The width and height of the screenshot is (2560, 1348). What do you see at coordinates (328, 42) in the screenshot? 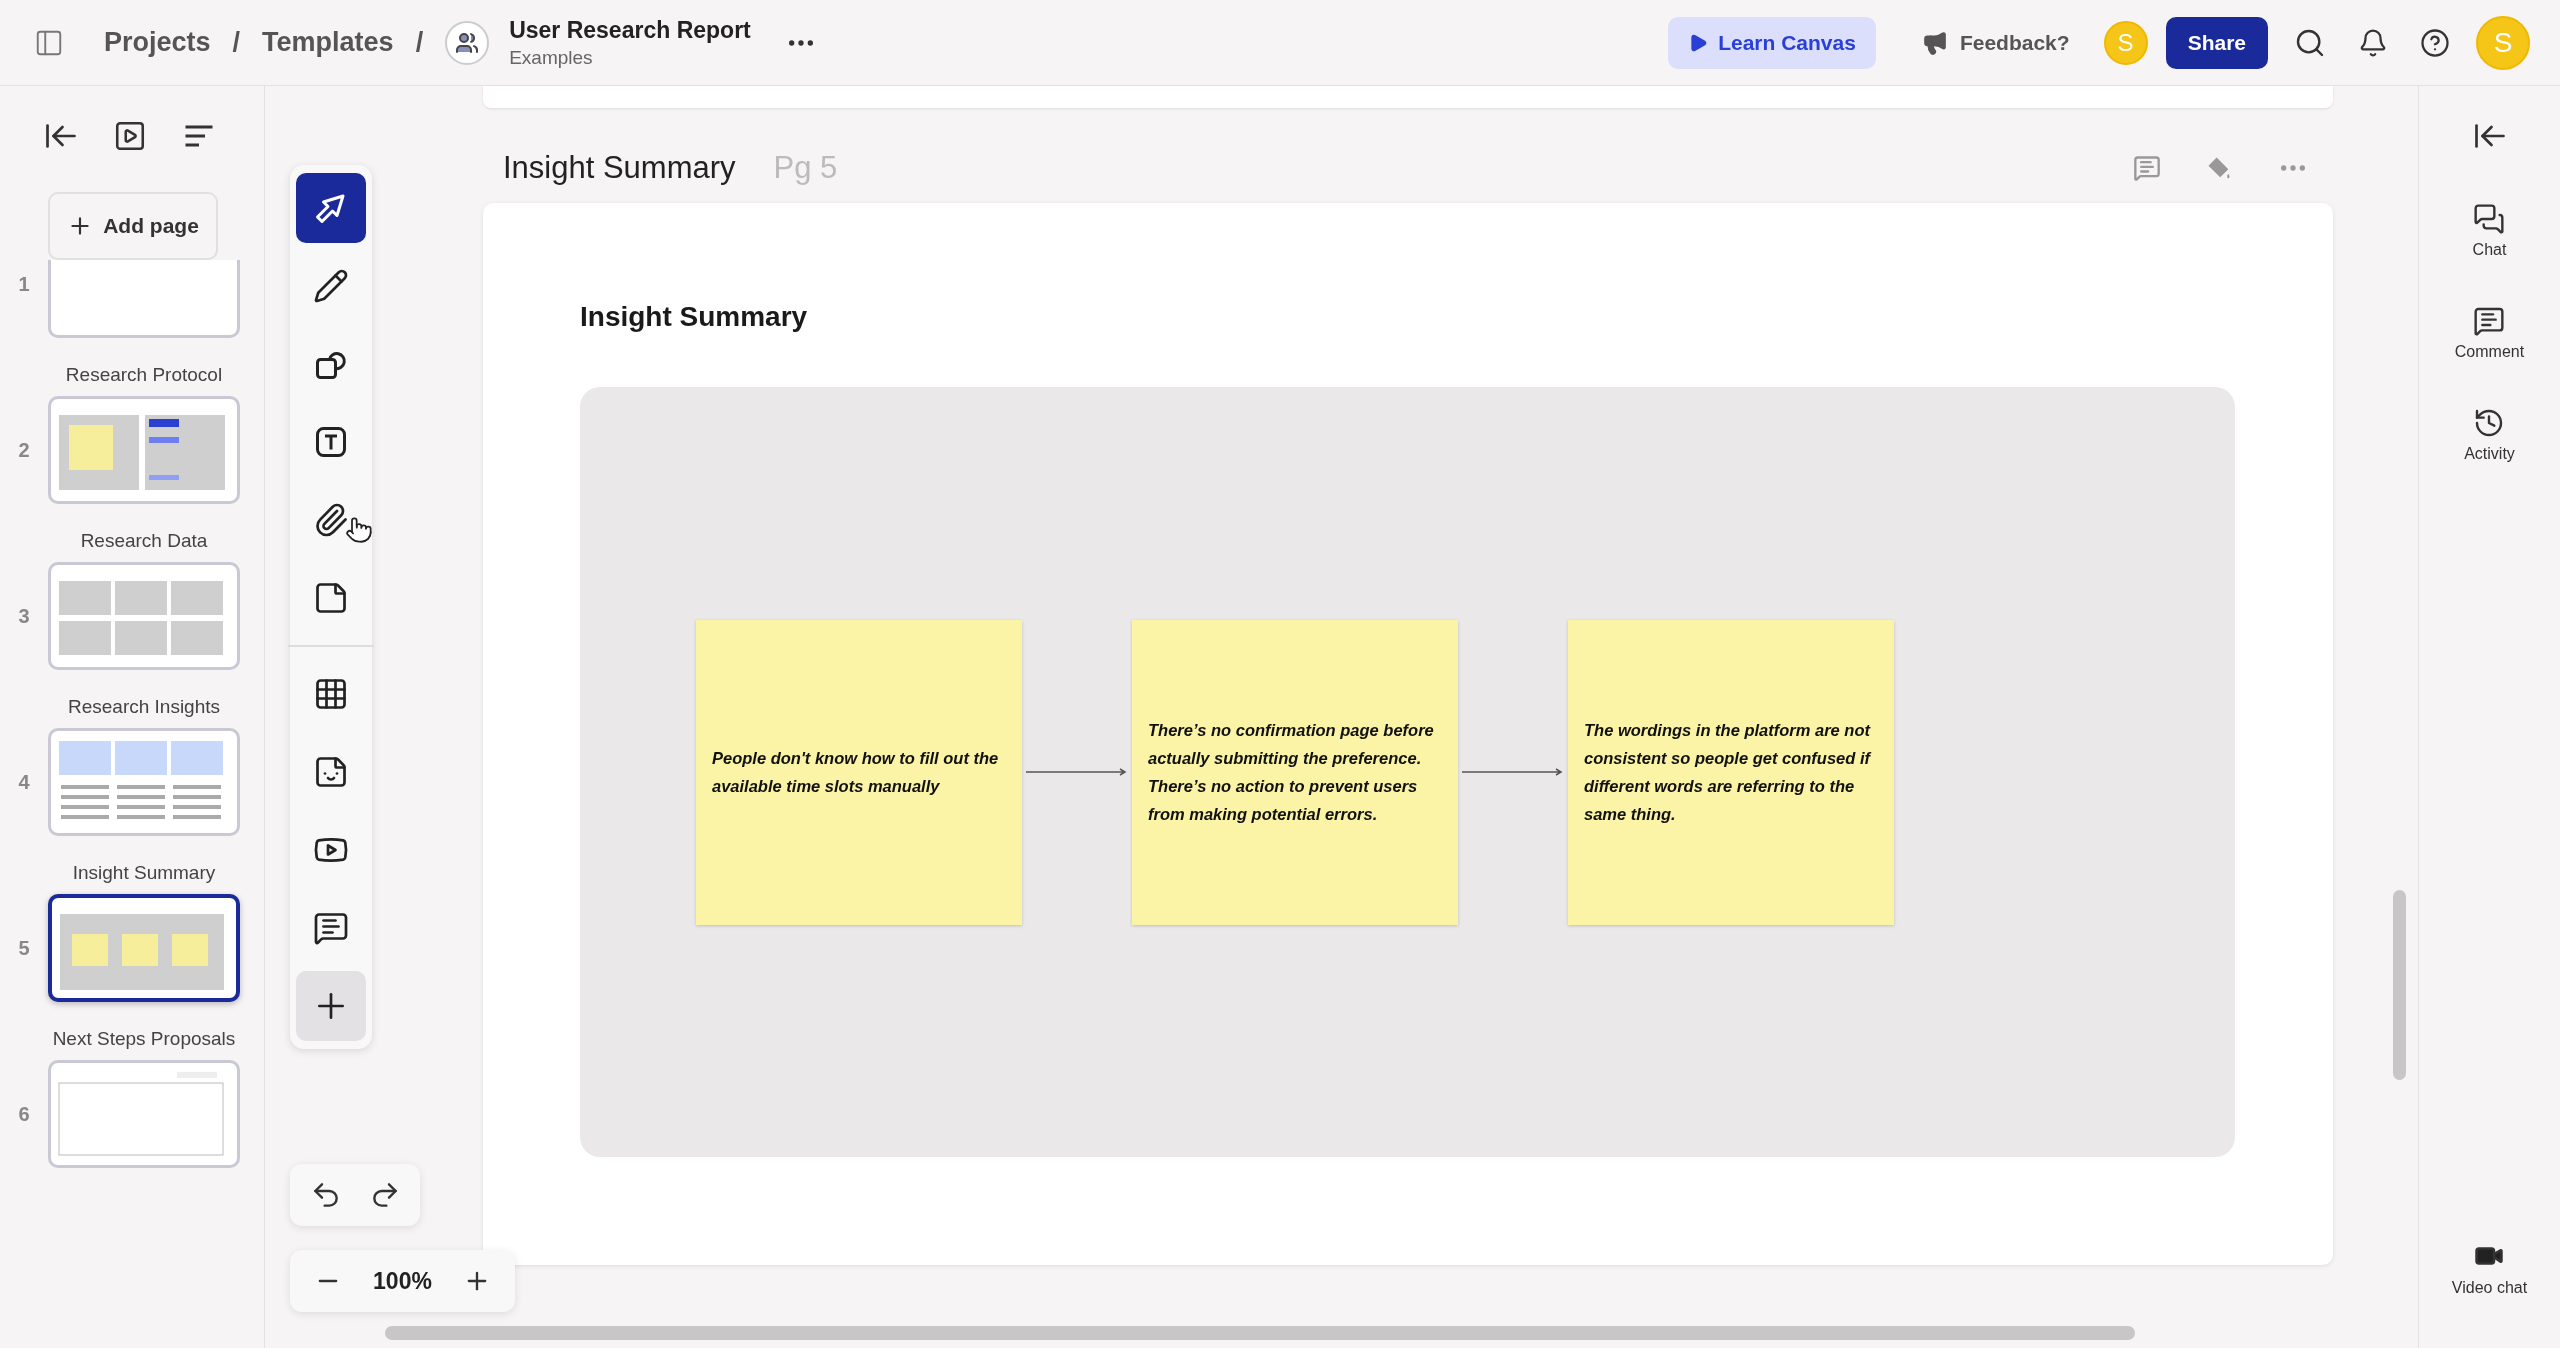
I see `breadcrumb-link: Templates` at bounding box center [328, 42].